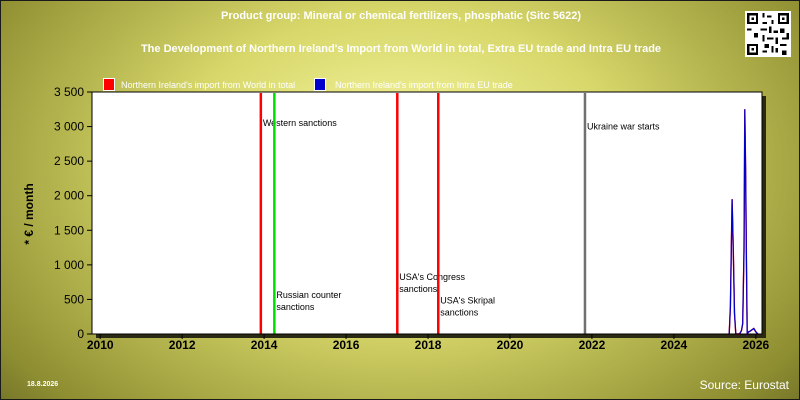 This screenshot has width=800, height=400. What do you see at coordinates (346, 345) in the screenshot?
I see `x-tick-label: 2016` at bounding box center [346, 345].